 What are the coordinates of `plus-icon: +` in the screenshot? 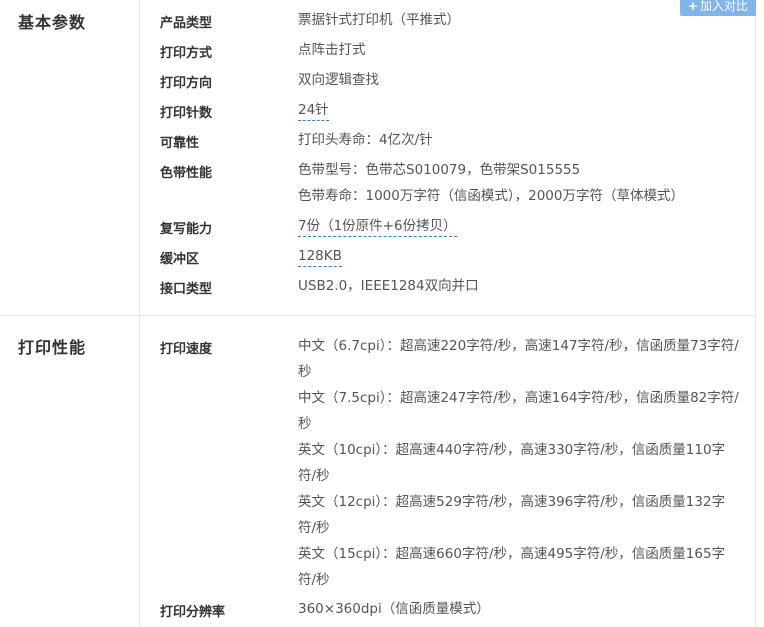 It's located at (693, 6).